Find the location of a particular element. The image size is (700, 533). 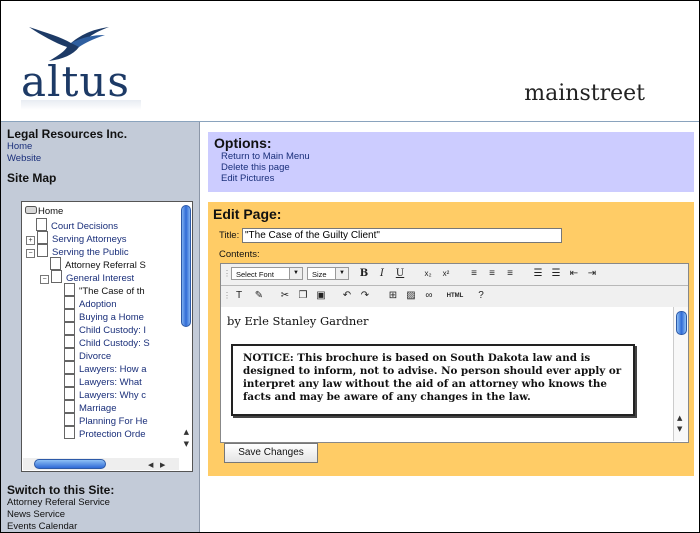

switch-link-attorney-referal: Attorney Referal Service is located at coordinates (100, 503).